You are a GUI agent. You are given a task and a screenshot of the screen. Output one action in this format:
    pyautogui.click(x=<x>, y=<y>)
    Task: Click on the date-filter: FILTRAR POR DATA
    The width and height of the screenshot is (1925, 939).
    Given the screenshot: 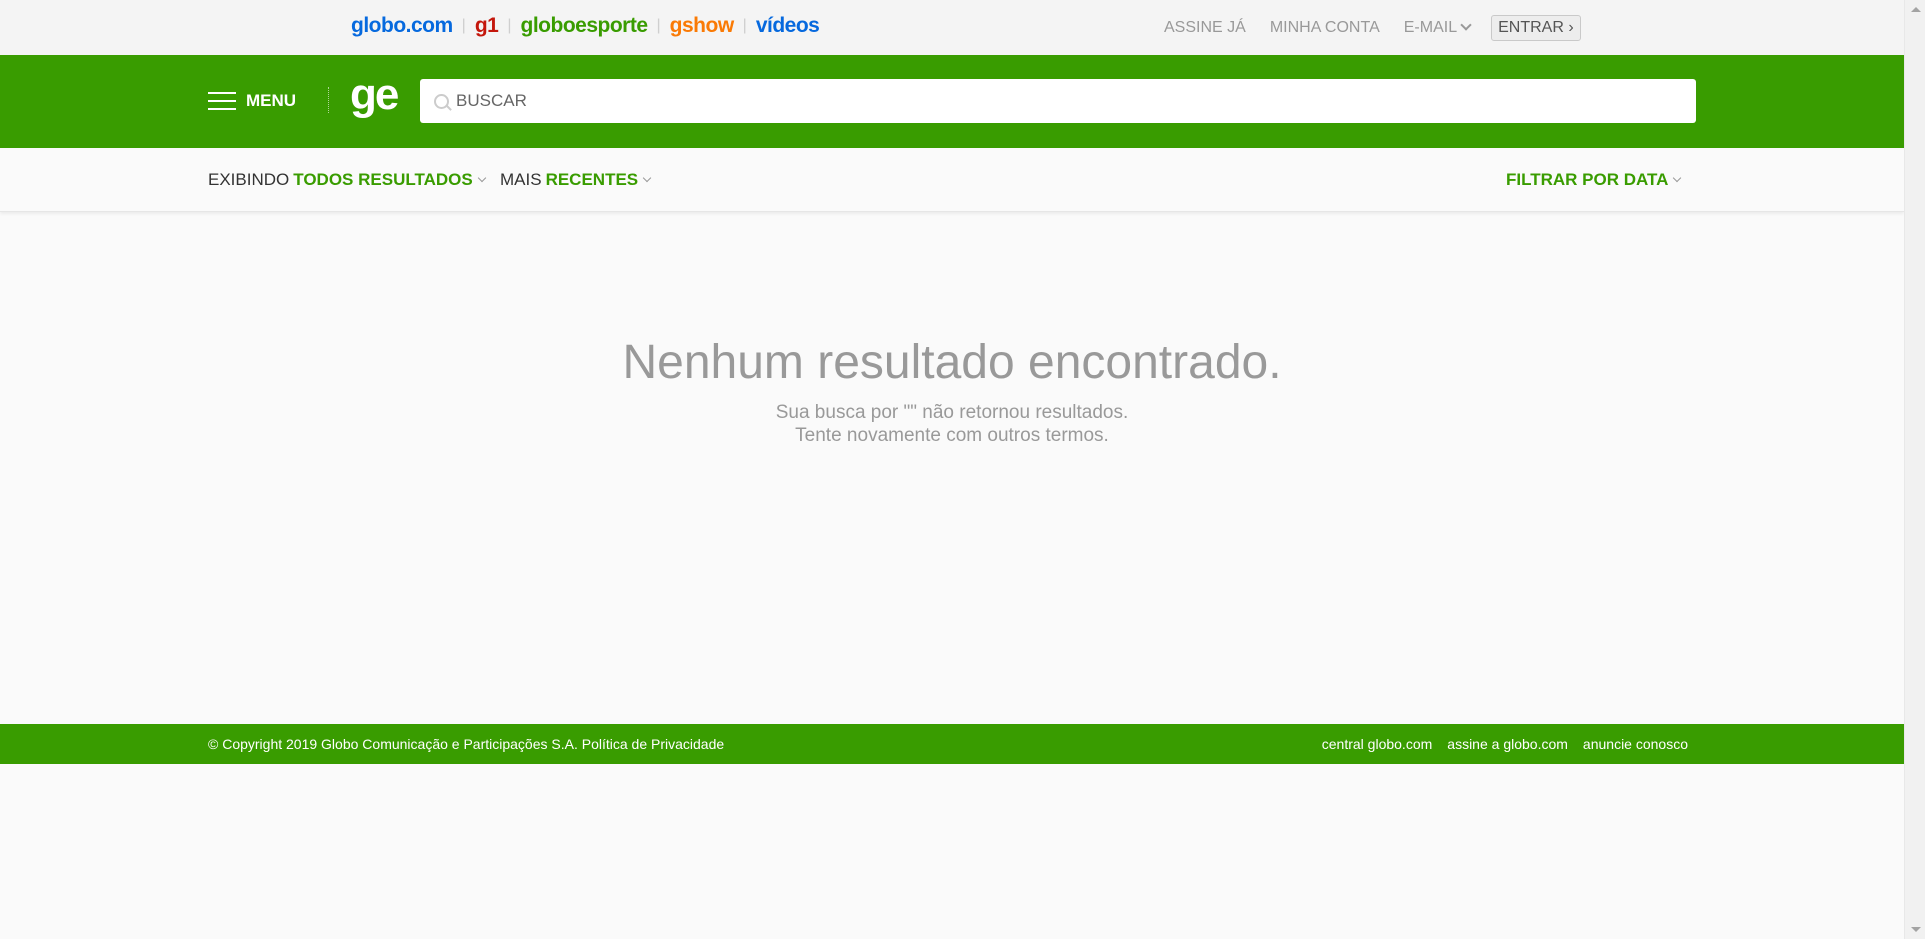 What is the action you would take?
    pyautogui.click(x=1594, y=180)
    